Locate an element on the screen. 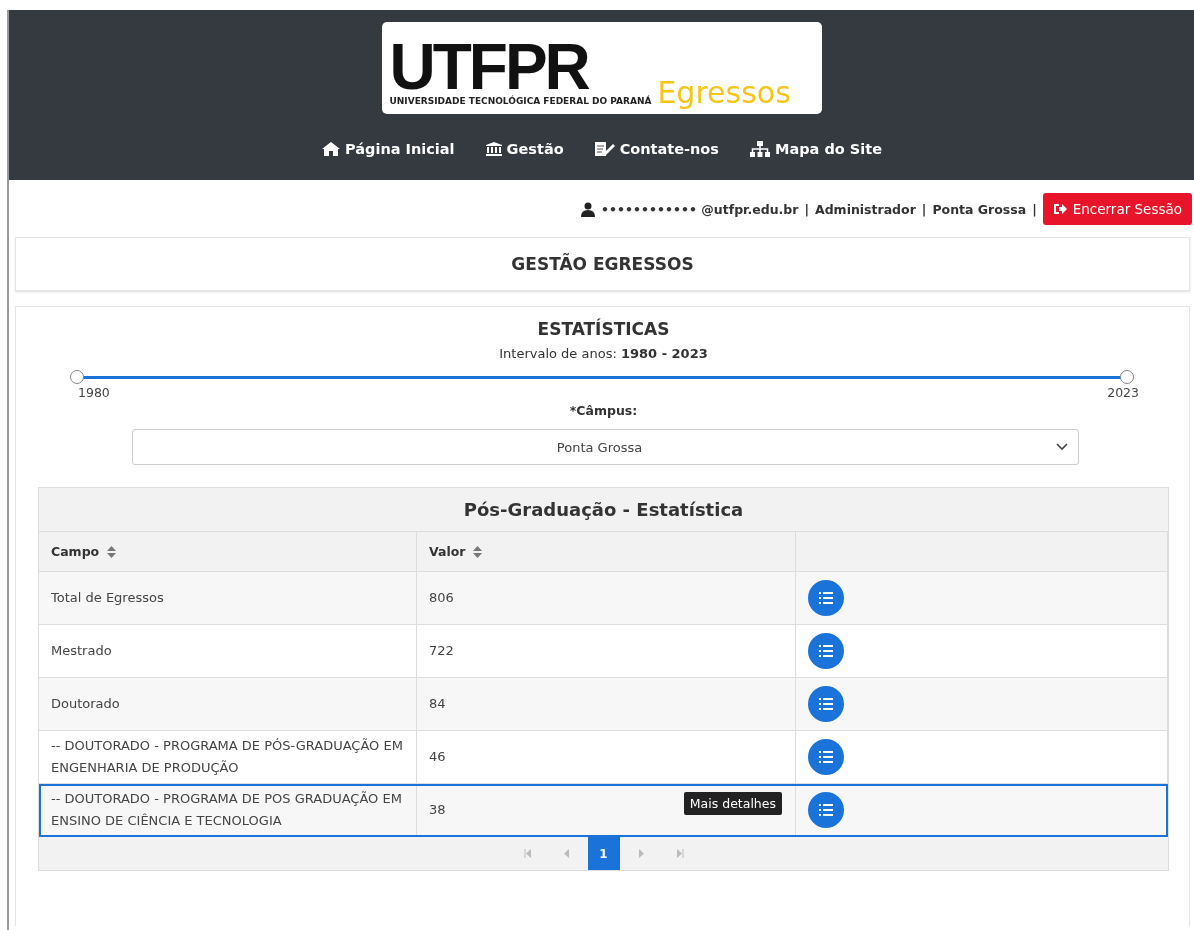 This screenshot has width=1194, height=930. table-row: Doutorado 84 is located at coordinates (603, 704).